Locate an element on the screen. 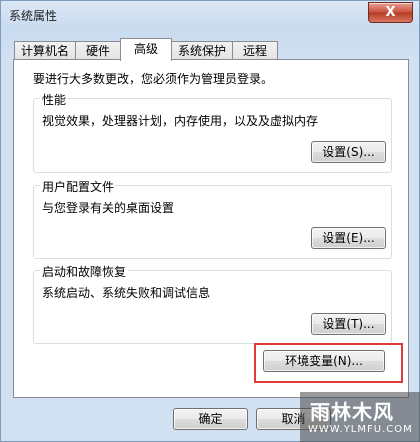 This screenshot has width=420, height=442. startup-recovery-description: 系统启动、系统失败和调试信息 is located at coordinates (126, 293).